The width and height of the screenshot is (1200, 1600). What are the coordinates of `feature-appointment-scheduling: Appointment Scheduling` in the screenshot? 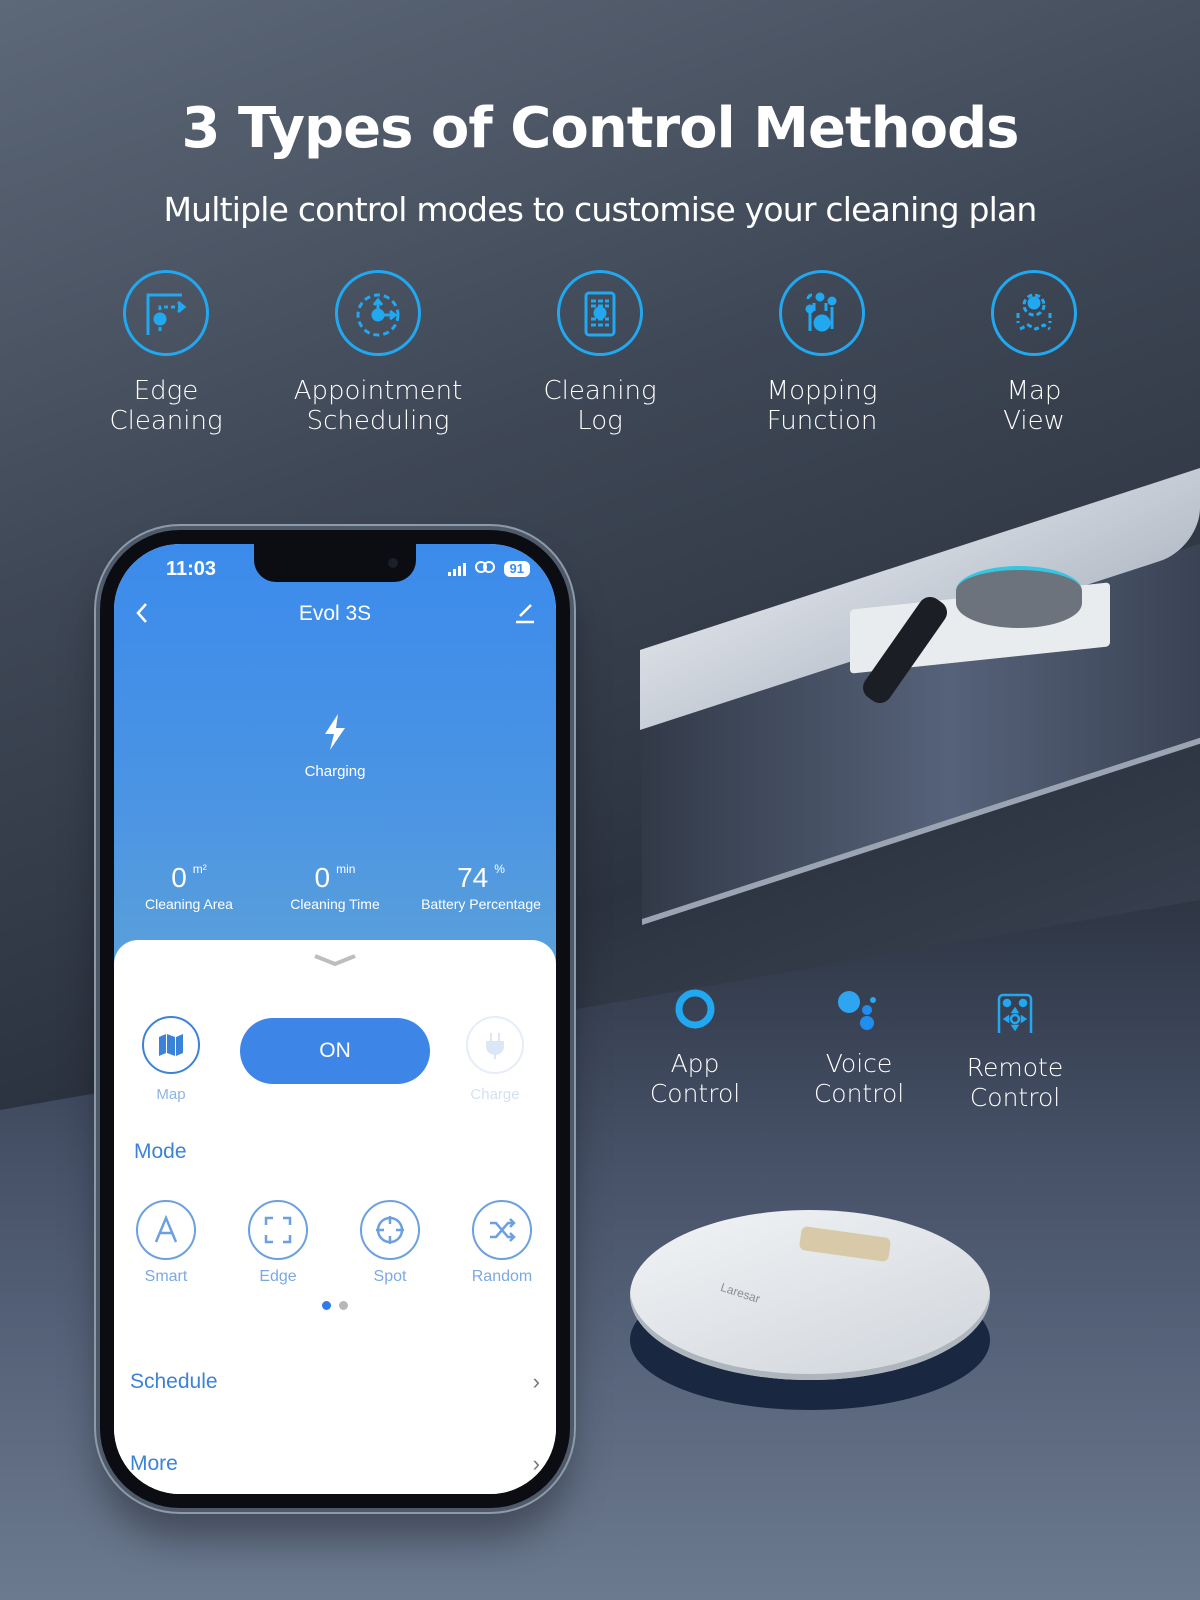 It's located at (378, 353).